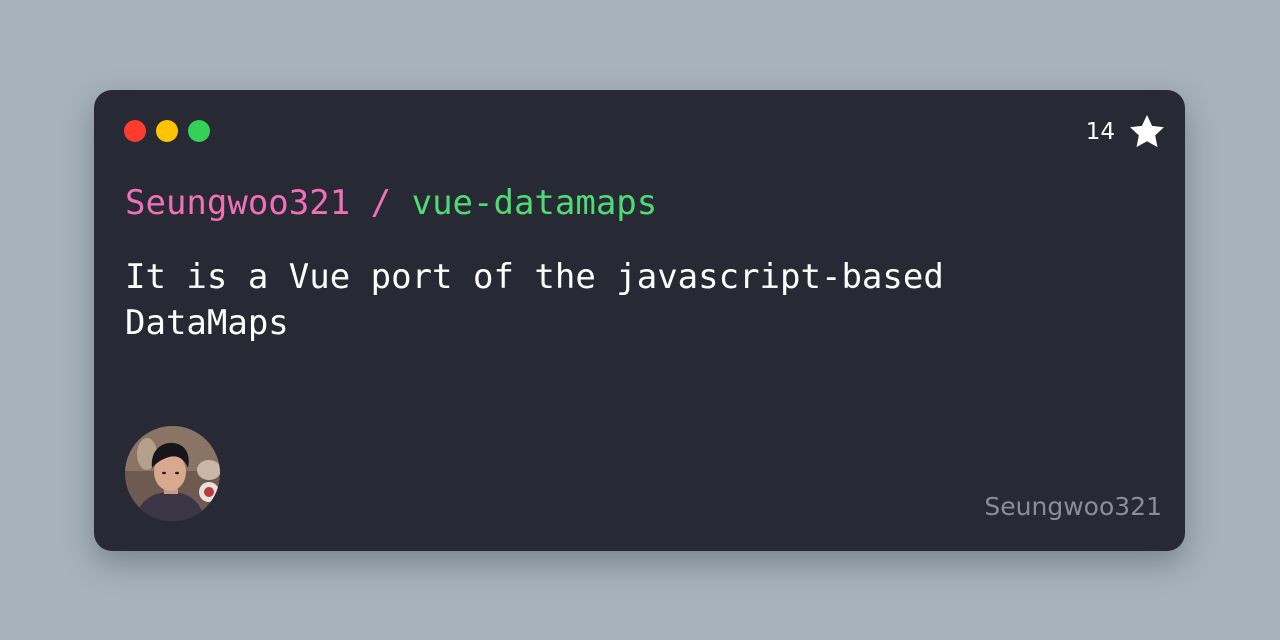  Describe the element at coordinates (135, 131) in the screenshot. I see `close-dot` at that location.